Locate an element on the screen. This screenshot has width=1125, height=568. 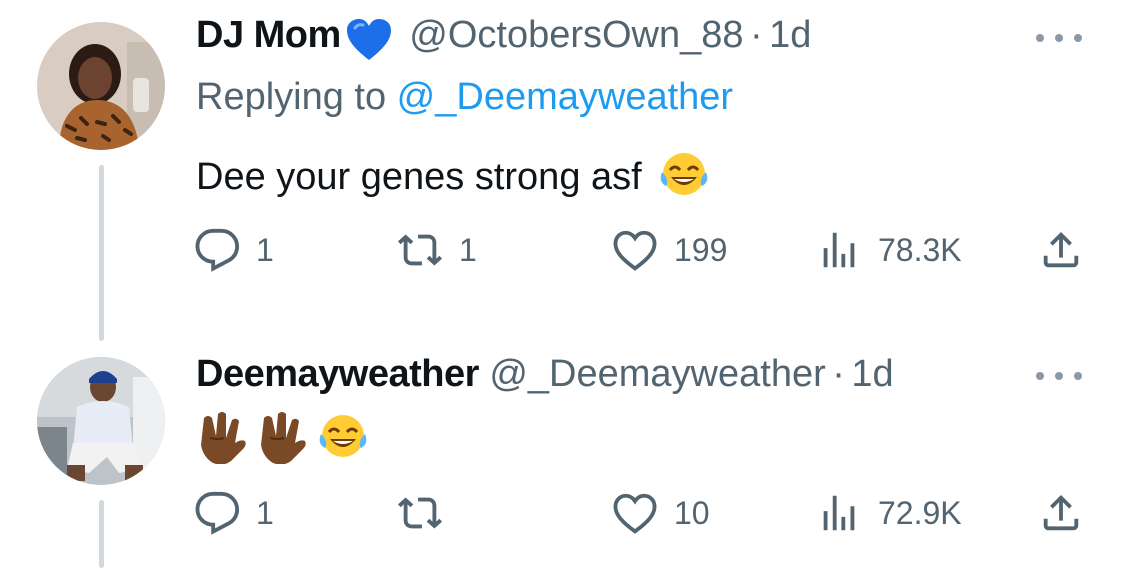
tweet-1-actions: 1 1 199 78.3K is located at coordinates (644, 250).